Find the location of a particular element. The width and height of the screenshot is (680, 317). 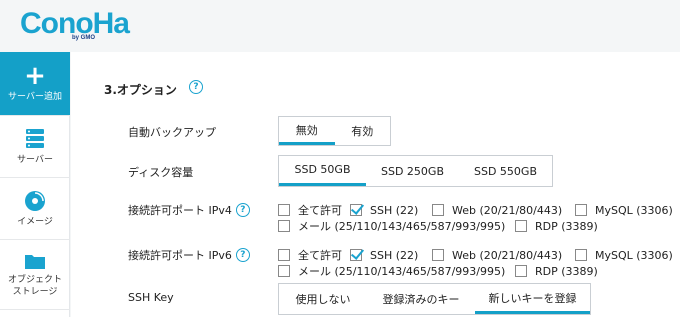

sidebar-item-add-server: + サーバー追加 is located at coordinates (35, 84).